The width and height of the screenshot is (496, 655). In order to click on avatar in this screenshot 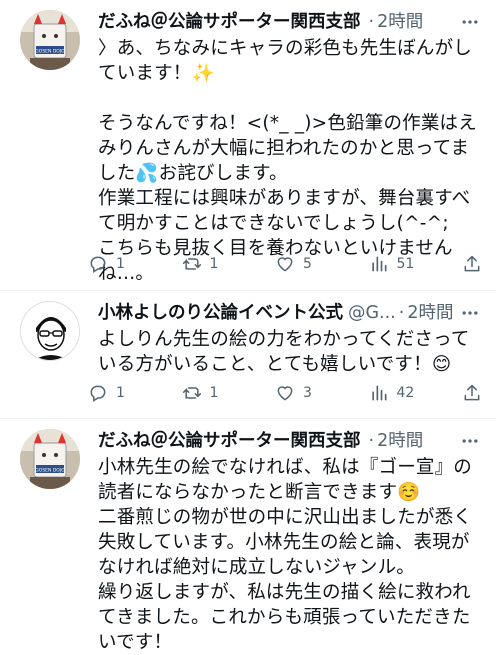, I will do `click(50, 331)`.